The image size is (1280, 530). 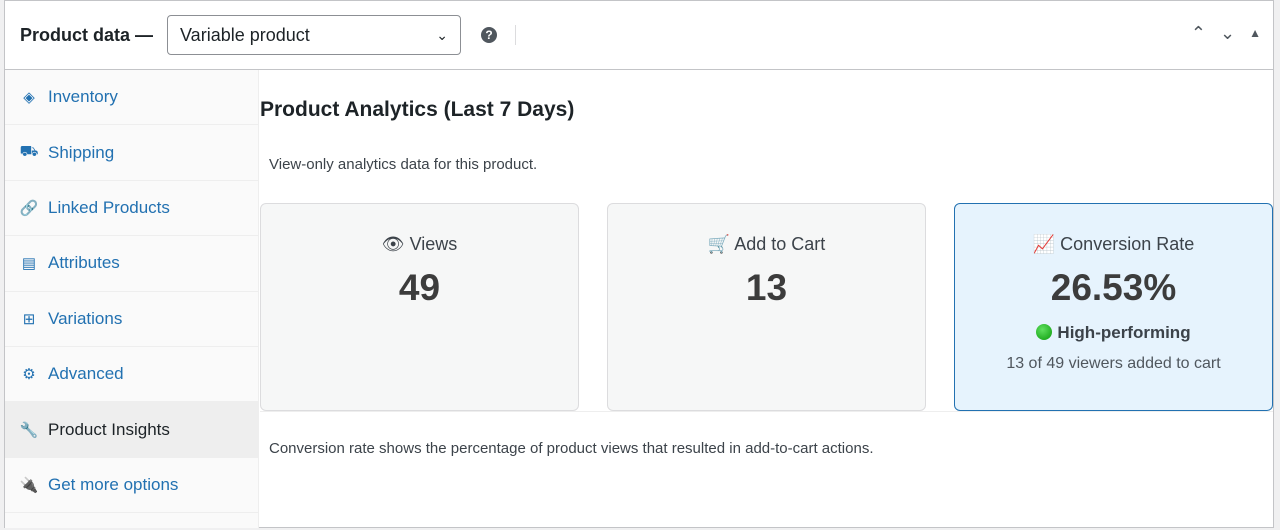 I want to click on sidebar-item-label: Product Insights, so click(x=109, y=429).